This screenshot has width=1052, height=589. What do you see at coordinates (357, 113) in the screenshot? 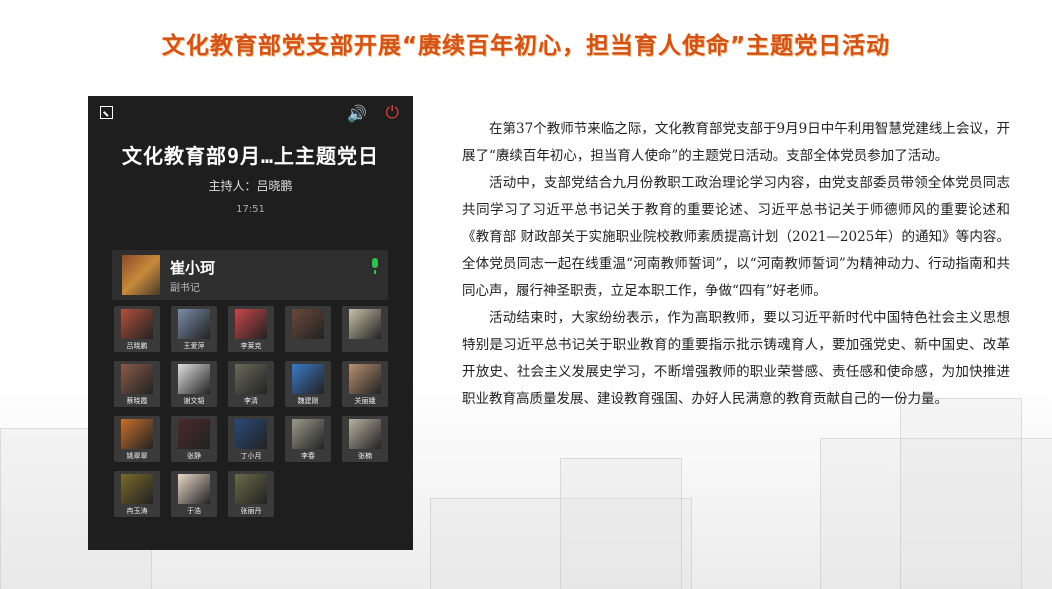
I see `speaker-volume-icon: 🔊` at bounding box center [357, 113].